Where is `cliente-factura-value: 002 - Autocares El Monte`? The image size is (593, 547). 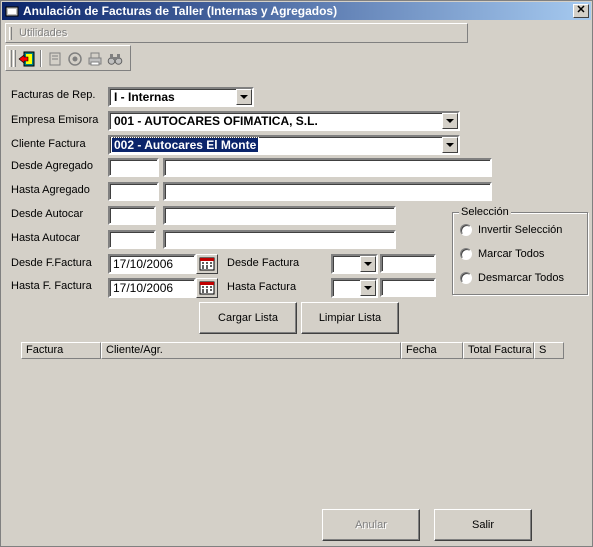 cliente-factura-value: 002 - Autocares El Monte is located at coordinates (185, 145).